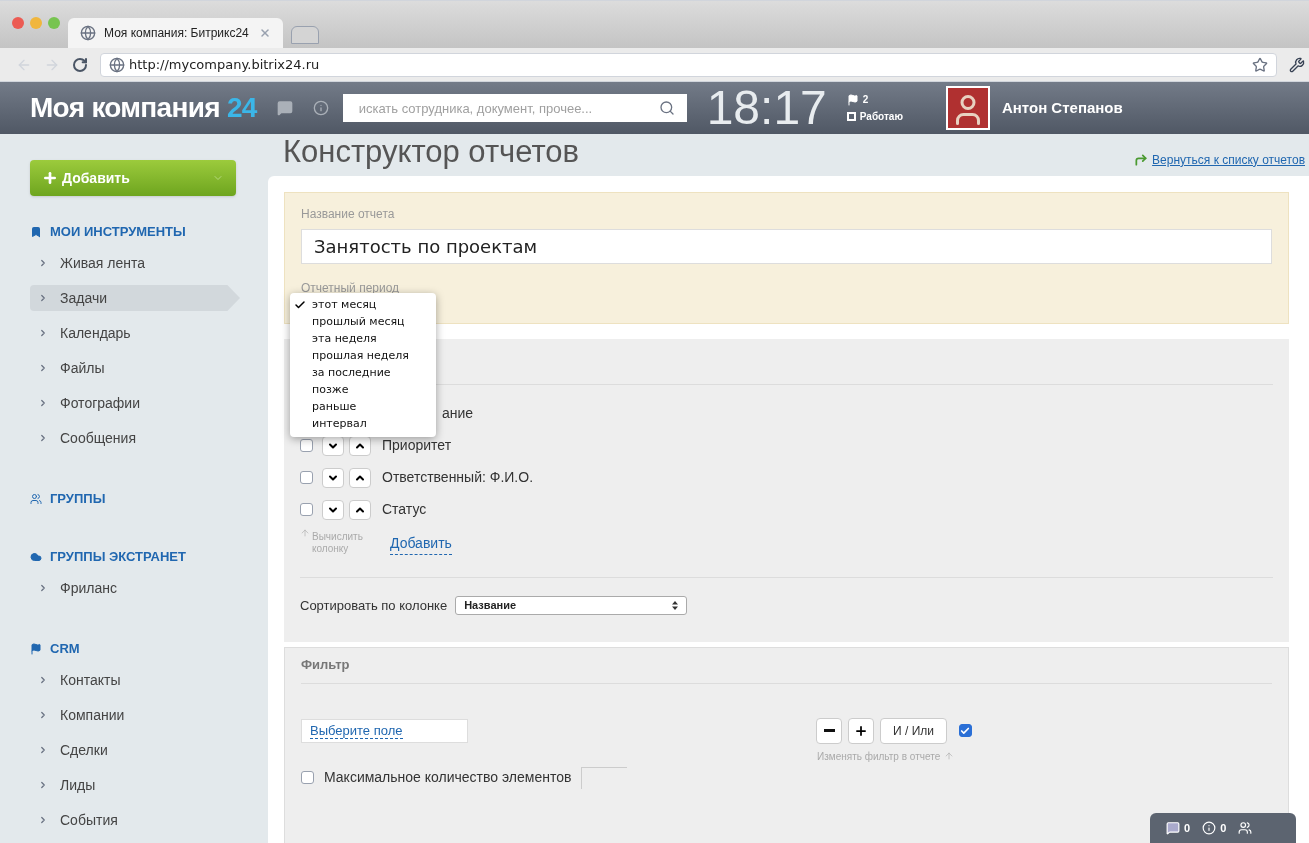  I want to click on sidebar-section-title: ГРУППЫ, so click(149, 499).